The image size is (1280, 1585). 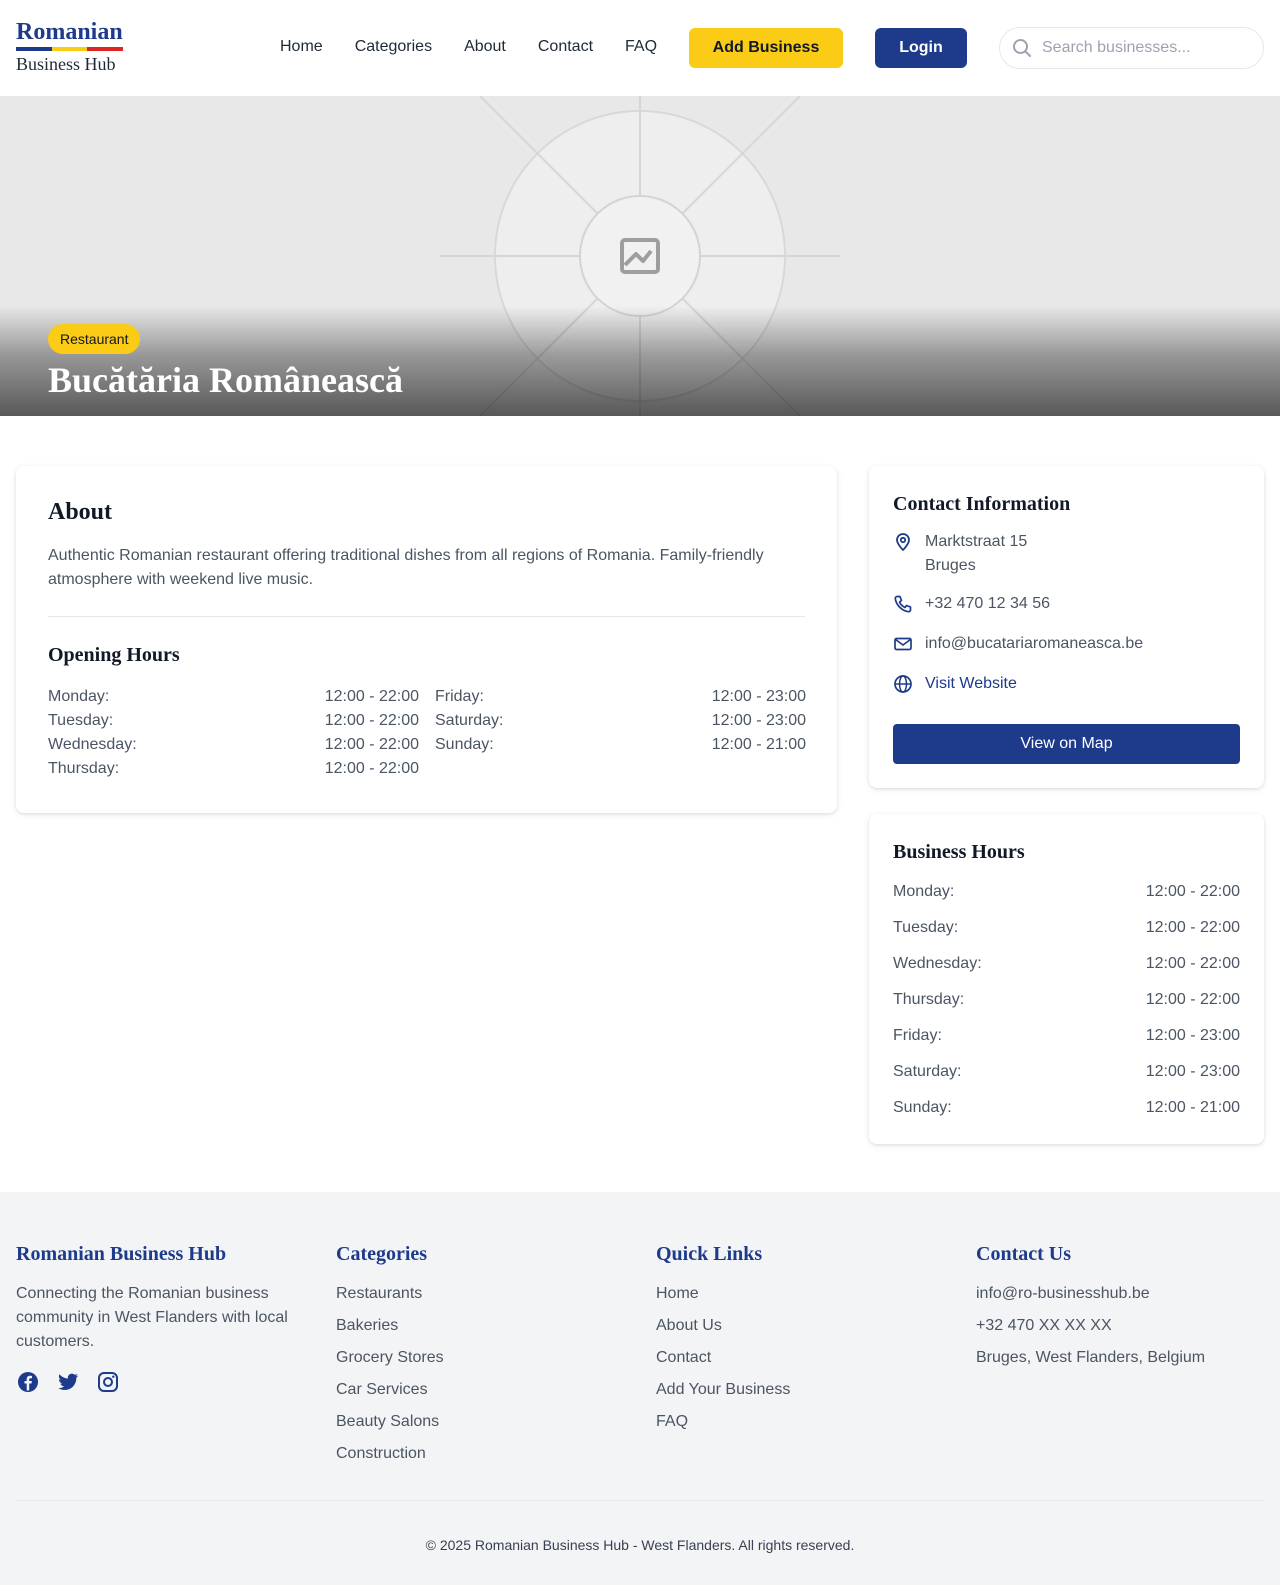 I want to click on email-address: info@bucatariaromaneasca.be, so click(x=1034, y=643).